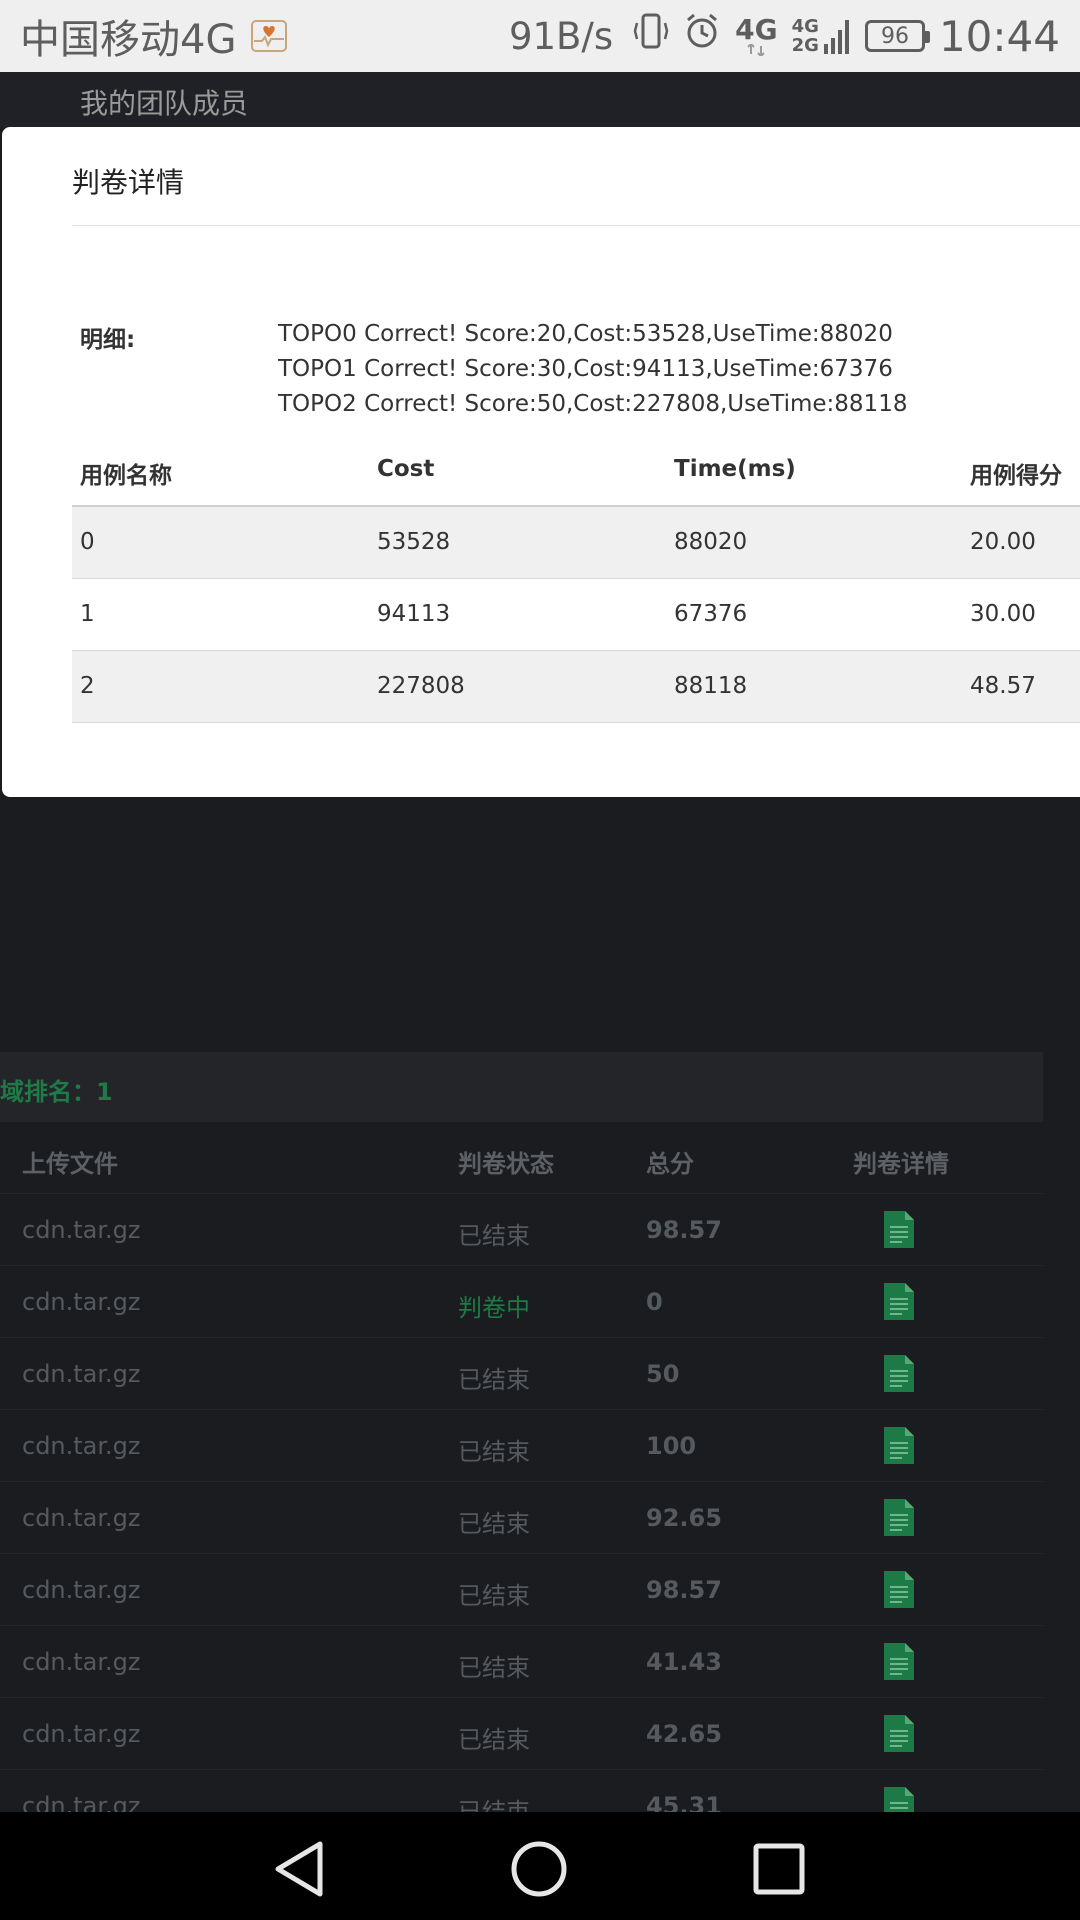  I want to click on header-status: 判卷状态, so click(506, 1164).